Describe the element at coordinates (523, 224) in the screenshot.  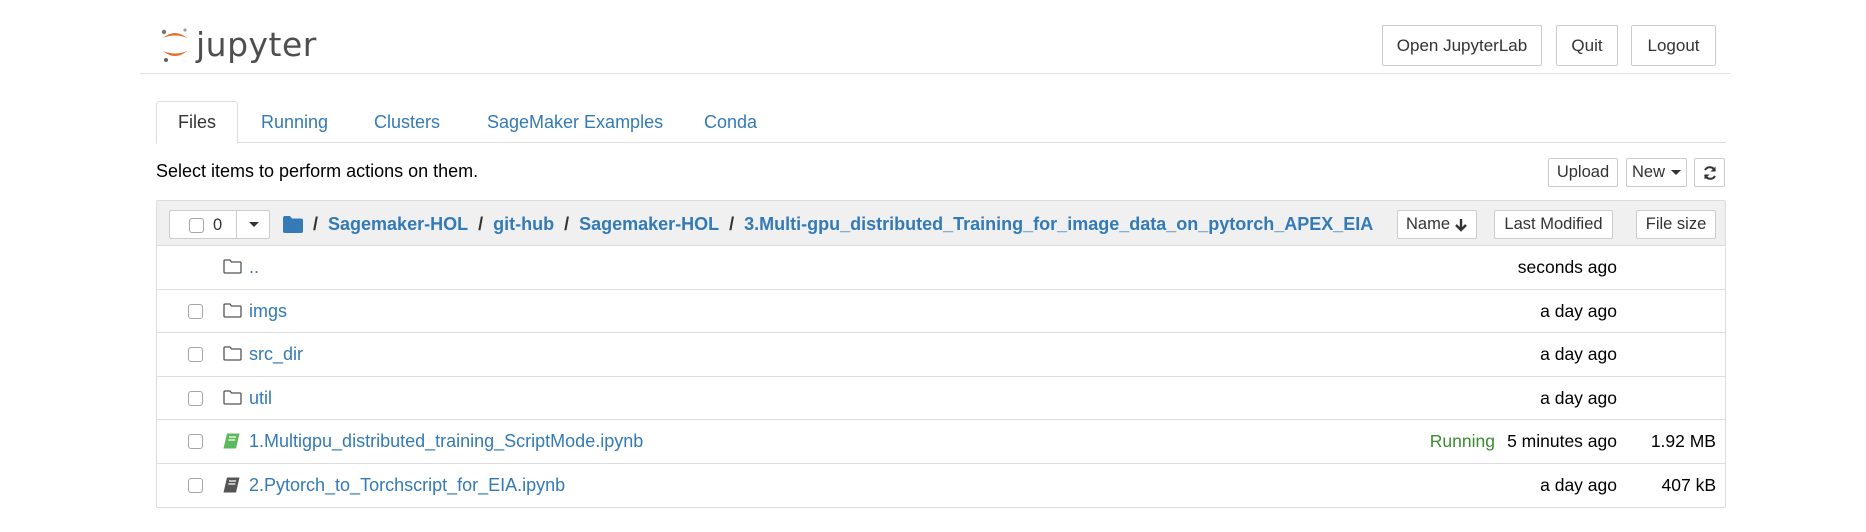
I see `breadcrumb-git-hub: git-hub` at that location.